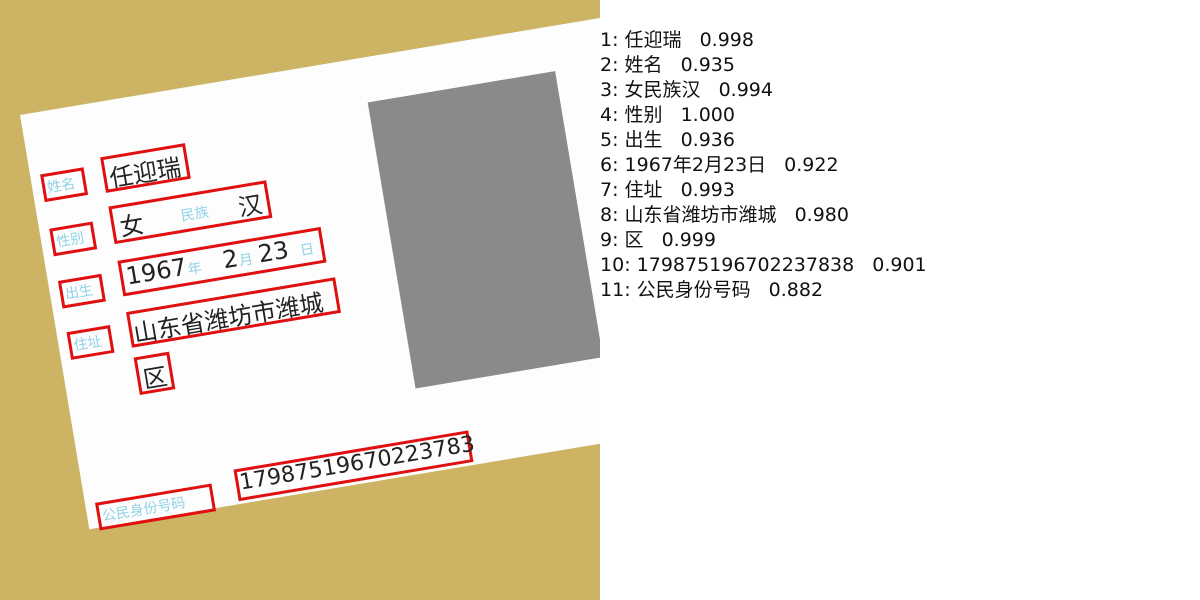  What do you see at coordinates (228, 318) in the screenshot?
I see `address-line1: 山东省潍坊市潍城` at bounding box center [228, 318].